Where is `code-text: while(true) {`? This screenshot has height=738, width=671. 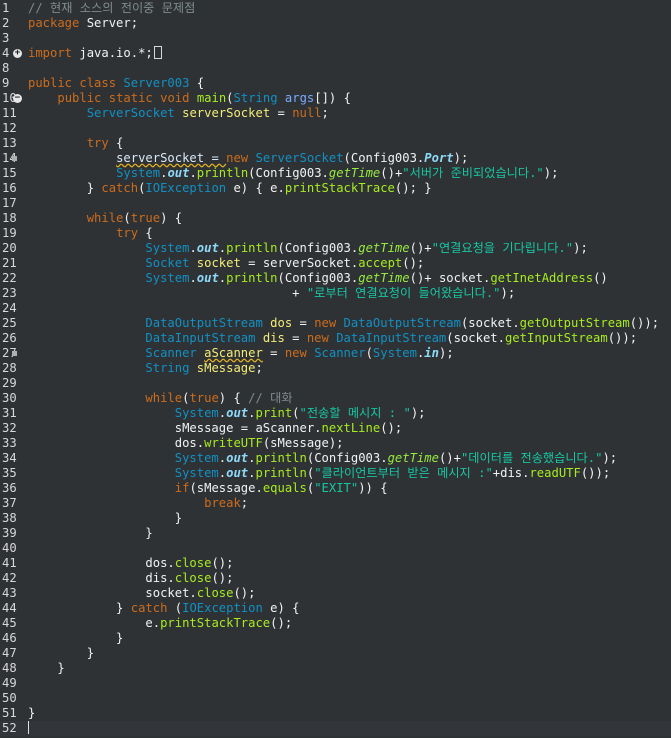
code-text: while(true) { is located at coordinates (105, 218).